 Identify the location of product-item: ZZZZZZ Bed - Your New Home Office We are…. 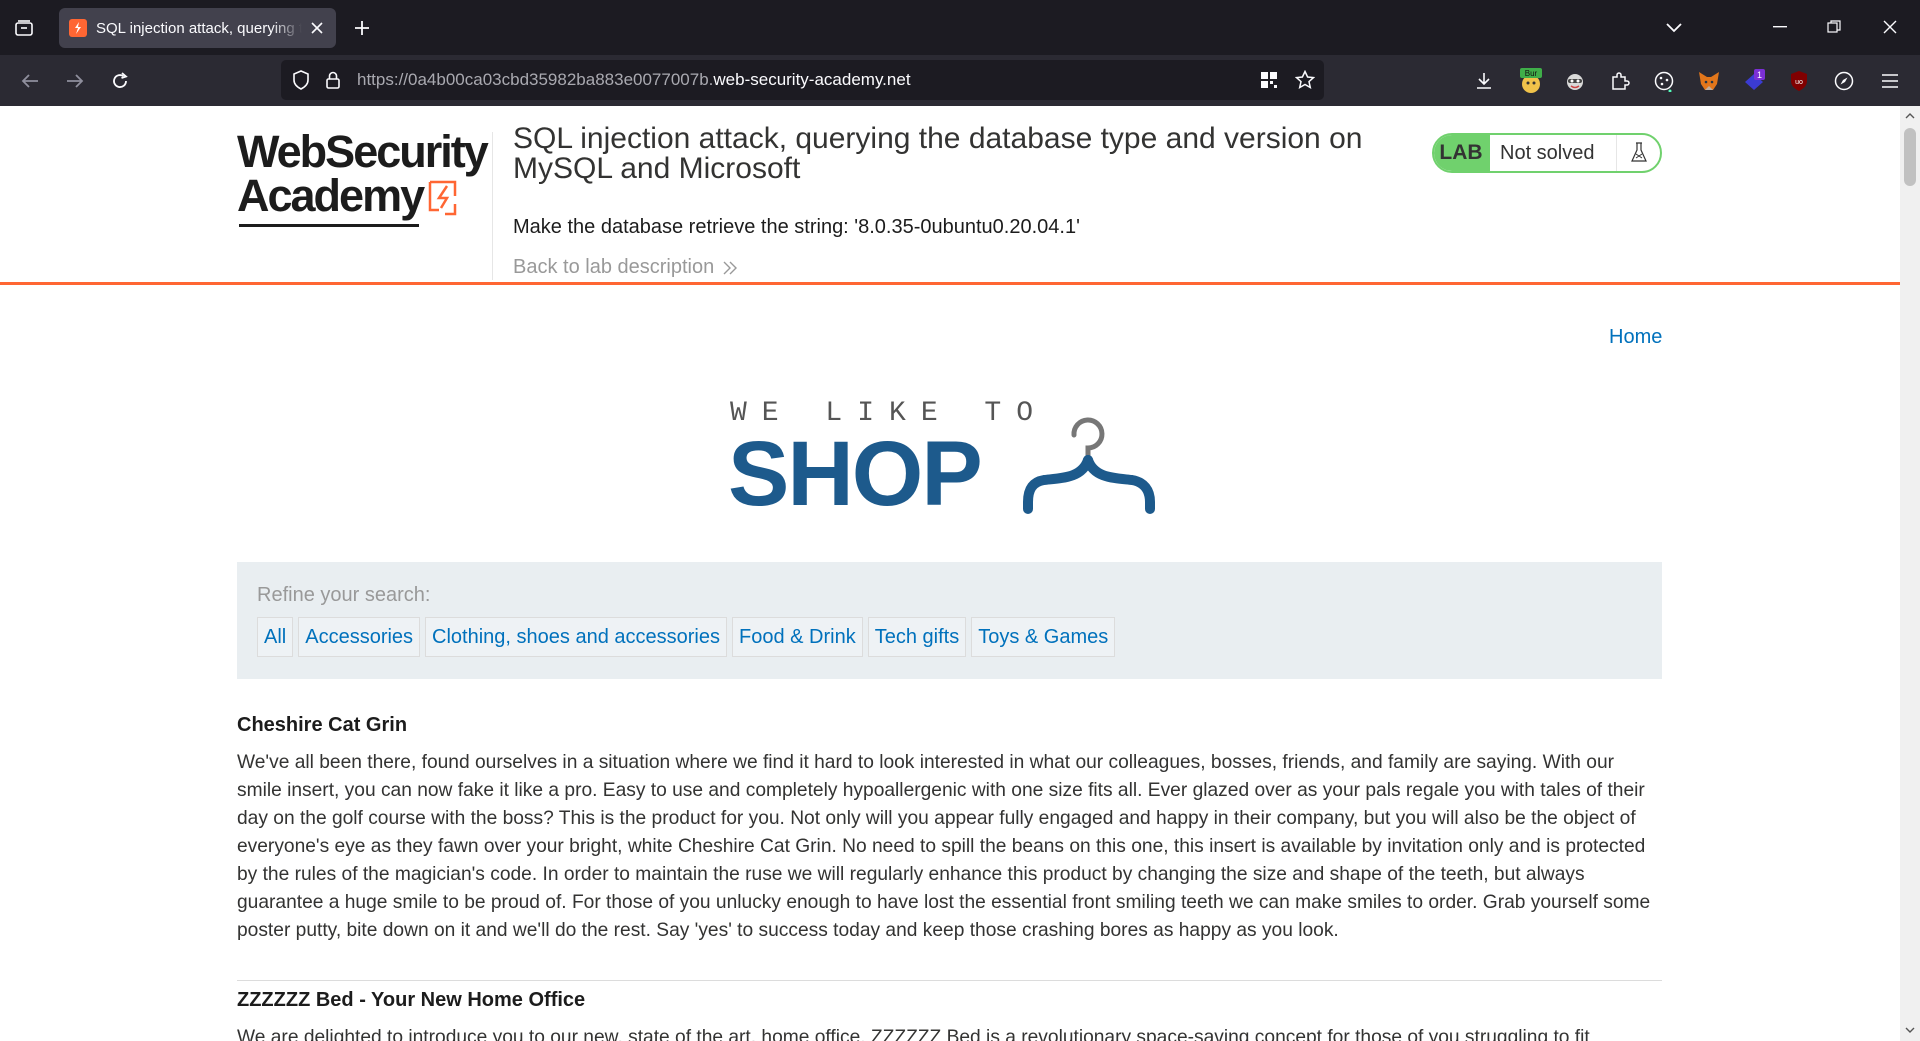
(949, 1015).